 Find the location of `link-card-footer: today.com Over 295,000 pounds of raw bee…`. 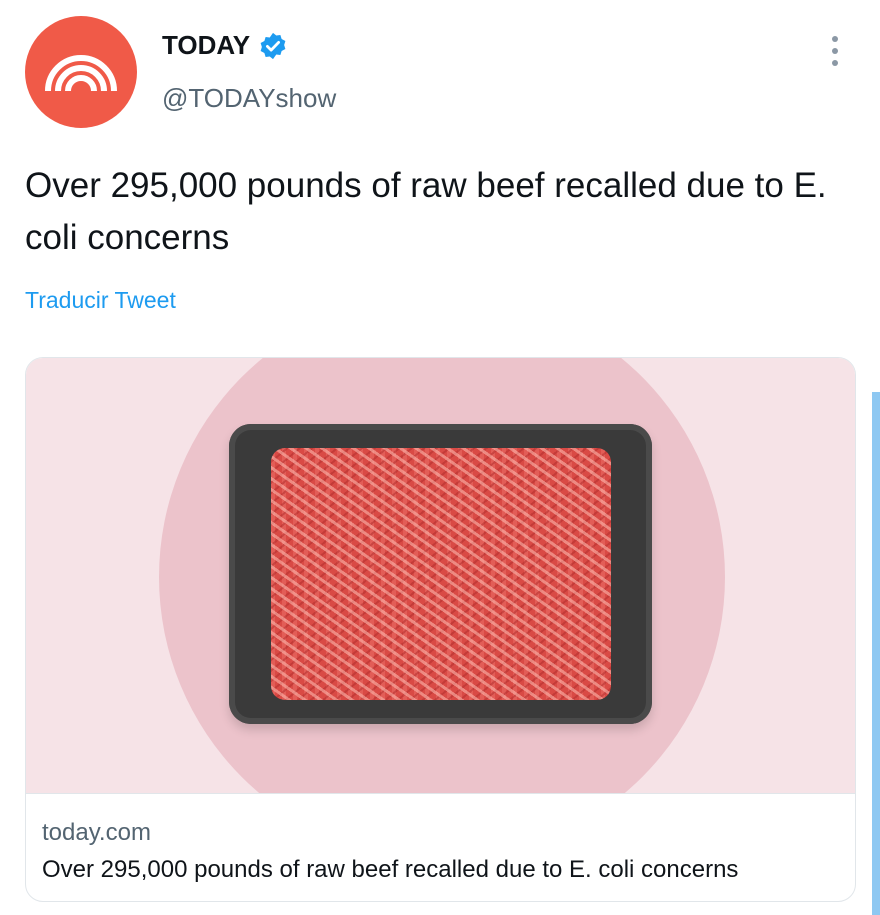

link-card-footer: today.com Over 295,000 pounds of raw bee… is located at coordinates (440, 847).